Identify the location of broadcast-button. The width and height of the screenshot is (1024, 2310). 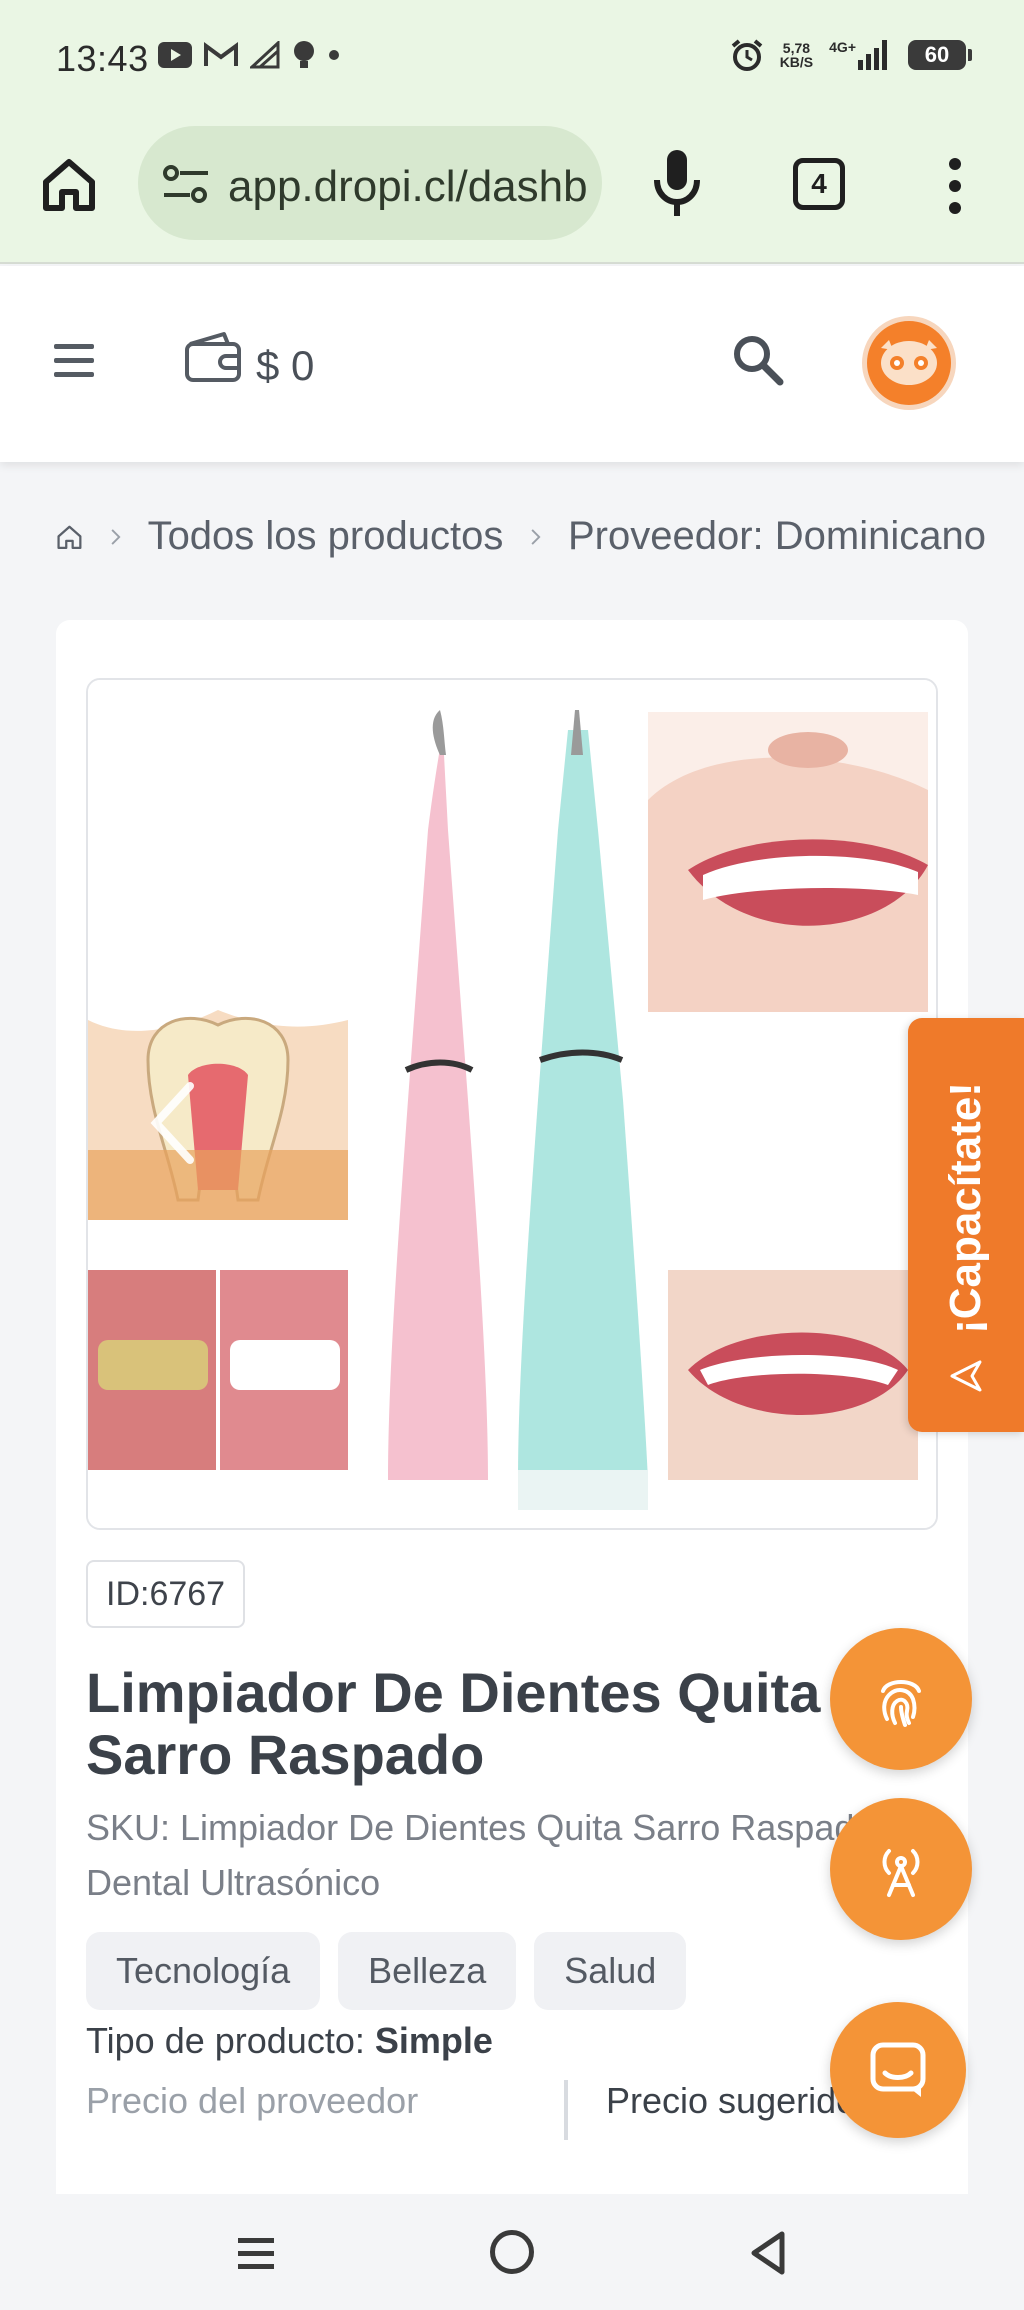
(901, 1869).